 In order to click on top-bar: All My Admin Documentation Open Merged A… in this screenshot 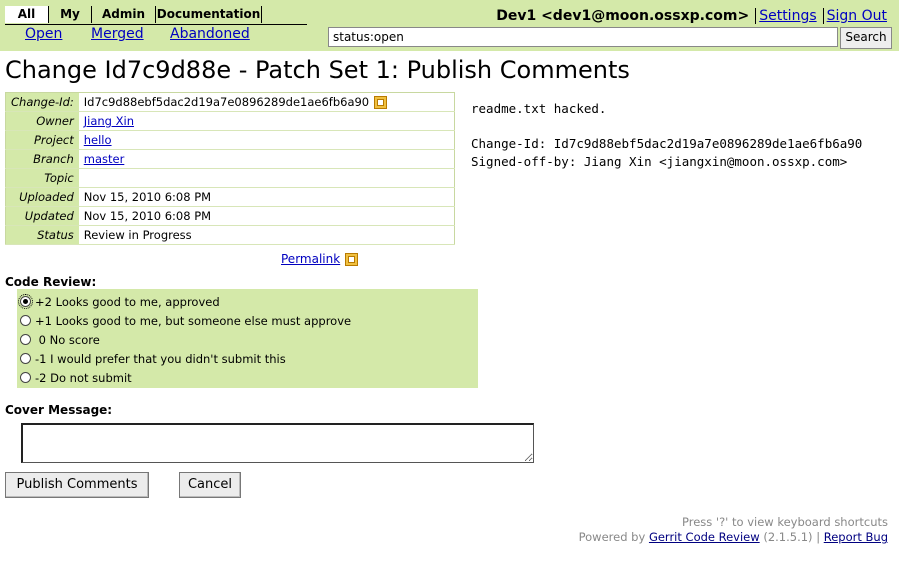, I will do `click(449, 25)`.